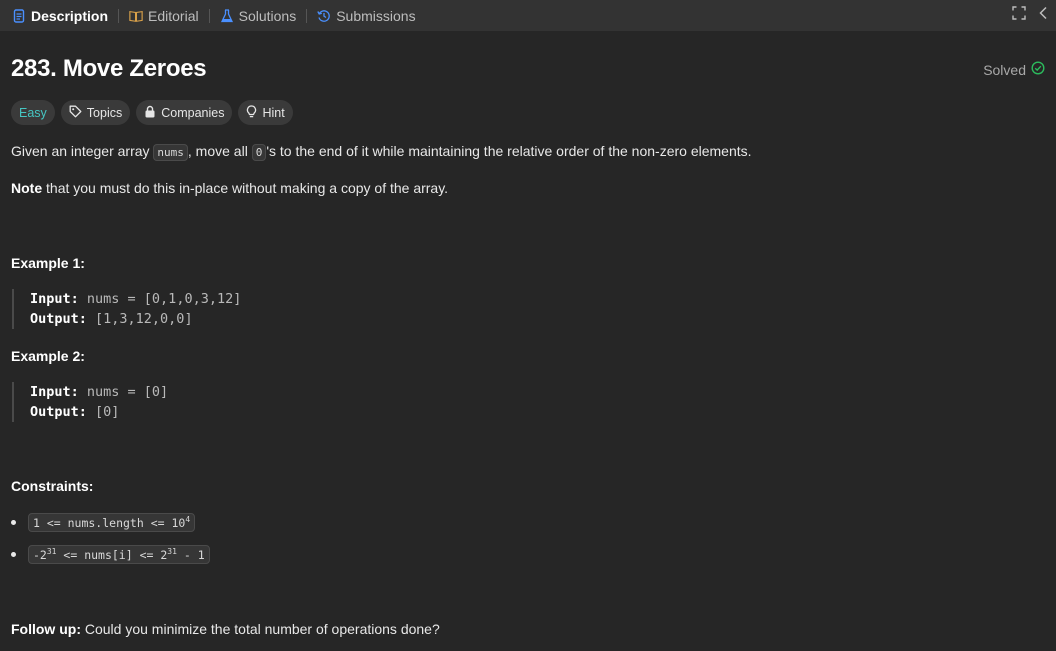 The height and width of the screenshot is (651, 1056). What do you see at coordinates (324, 16) in the screenshot?
I see `history-icon` at bounding box center [324, 16].